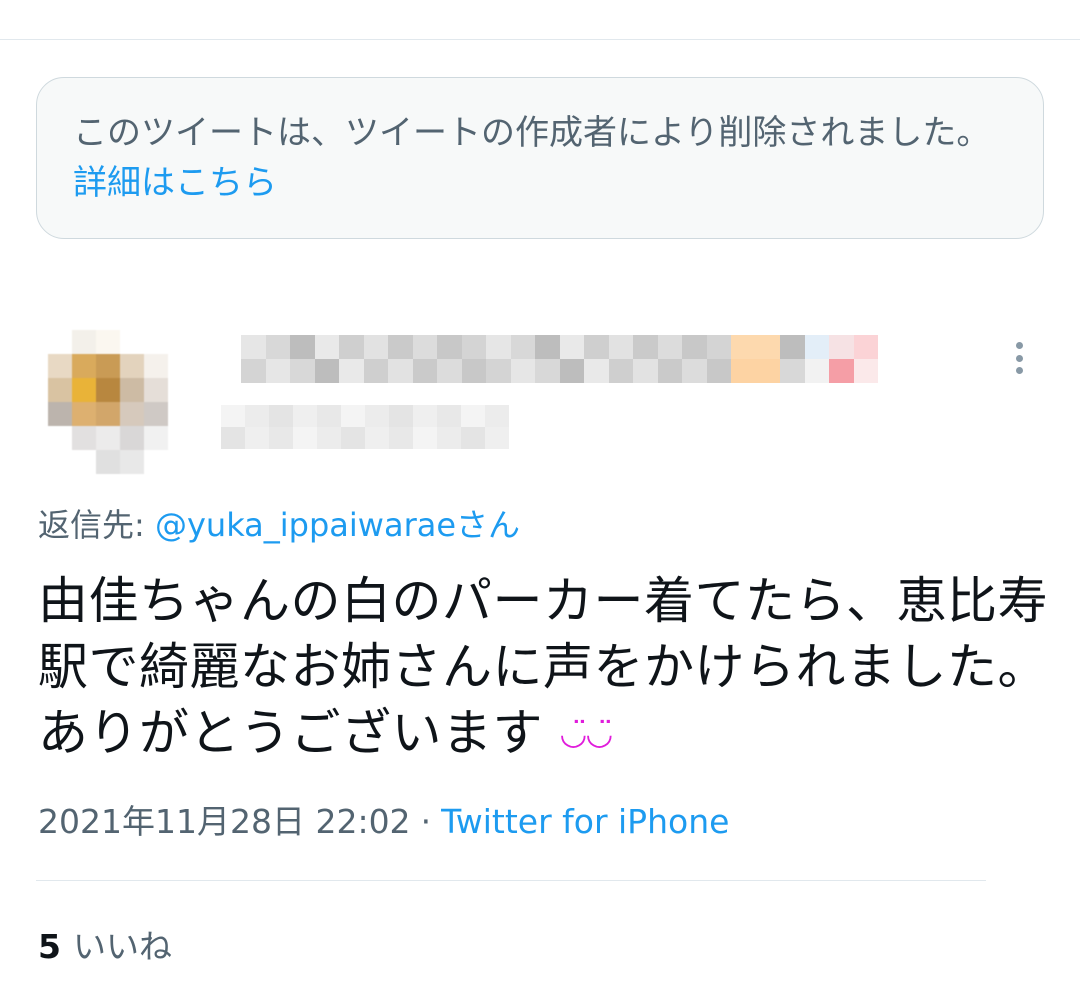 The height and width of the screenshot is (999, 1080). I want to click on top-divider, so click(540, 39).